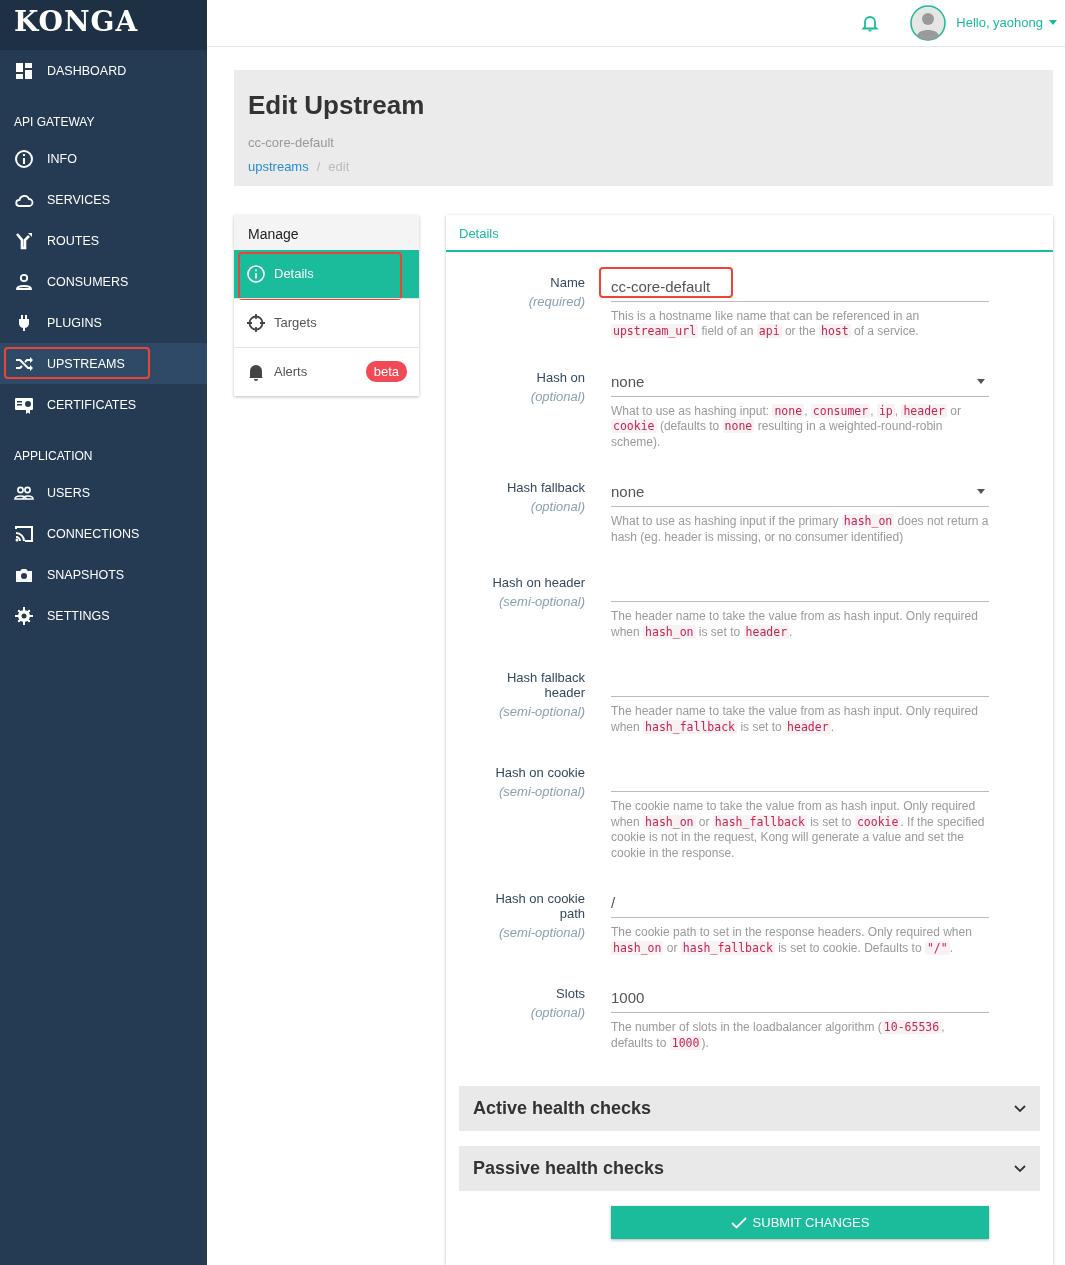 The width and height of the screenshot is (1065, 1265). Describe the element at coordinates (24, 533) in the screenshot. I see `cast-icon` at that location.